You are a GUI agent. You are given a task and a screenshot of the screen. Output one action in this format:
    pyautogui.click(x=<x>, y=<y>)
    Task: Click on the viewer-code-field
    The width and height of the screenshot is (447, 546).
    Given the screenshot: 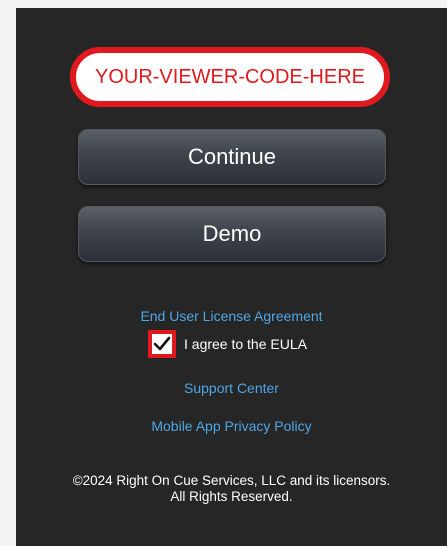 What is the action you would take?
    pyautogui.click(x=230, y=77)
    